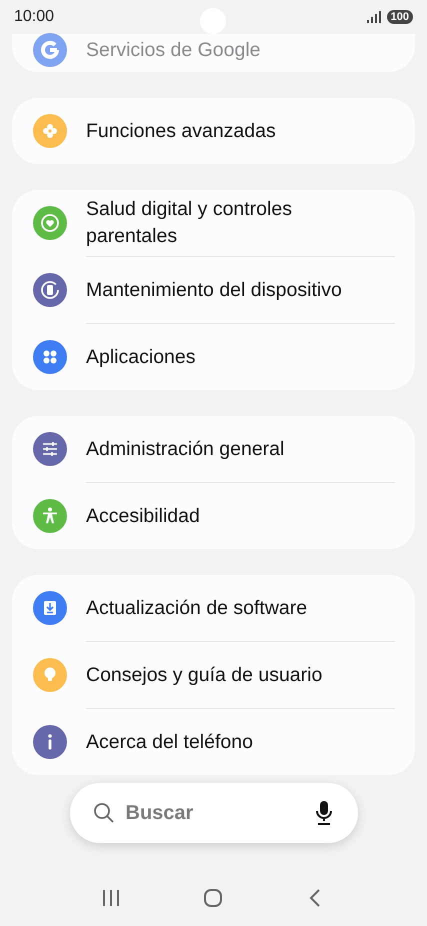 Image resolution: width=427 pixels, height=926 pixels. I want to click on settings-item: Funciones avanzadas, so click(213, 131).